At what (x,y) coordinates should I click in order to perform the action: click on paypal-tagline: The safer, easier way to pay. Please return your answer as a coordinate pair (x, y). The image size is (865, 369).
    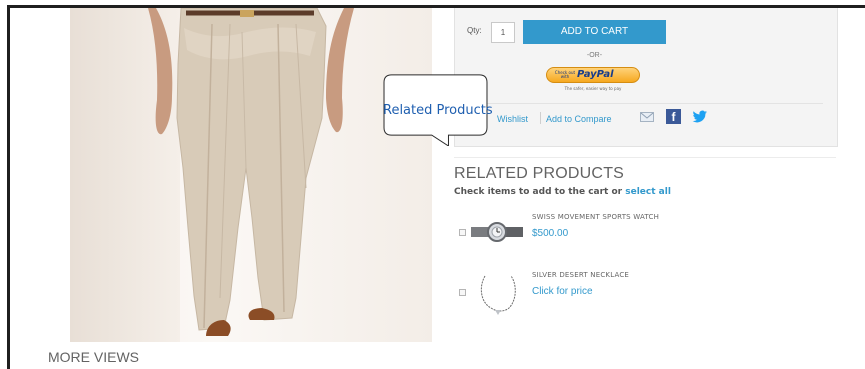
    Looking at the image, I should click on (593, 88).